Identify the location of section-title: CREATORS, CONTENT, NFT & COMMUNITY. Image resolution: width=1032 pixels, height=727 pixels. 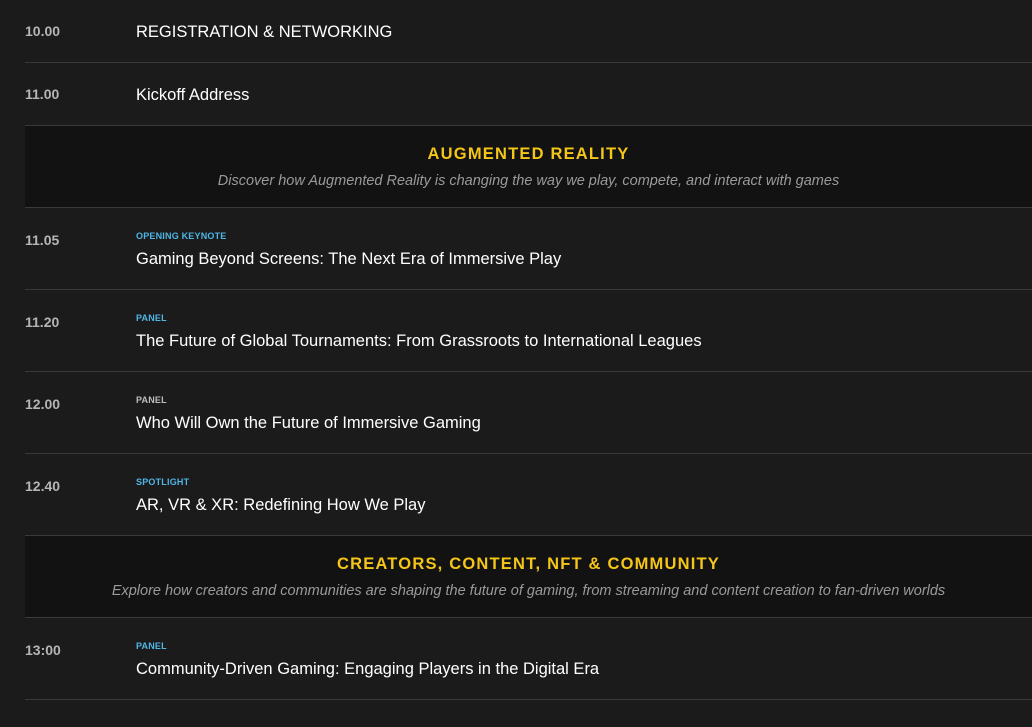
(528, 564).